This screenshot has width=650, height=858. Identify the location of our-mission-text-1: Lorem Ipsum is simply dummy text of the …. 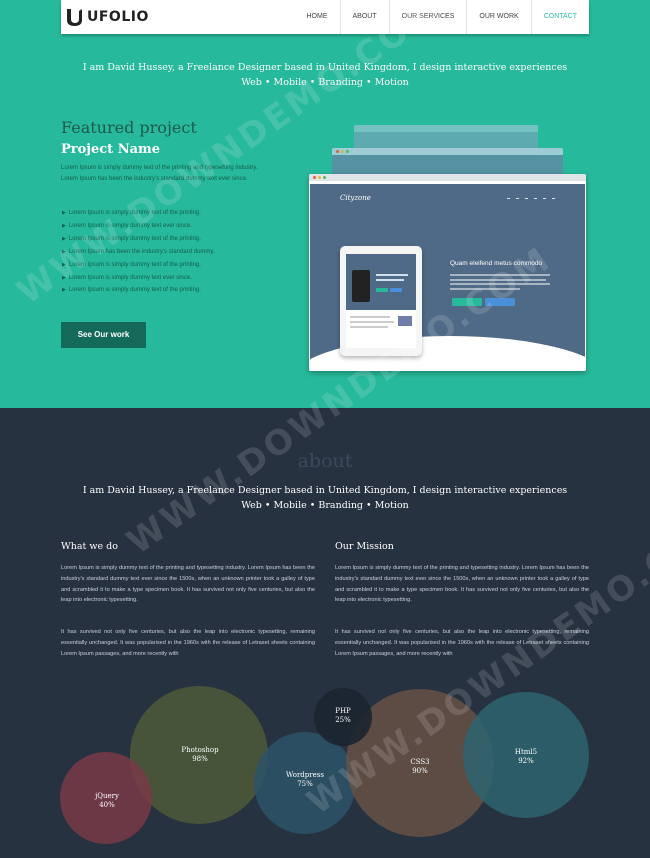
(462, 584).